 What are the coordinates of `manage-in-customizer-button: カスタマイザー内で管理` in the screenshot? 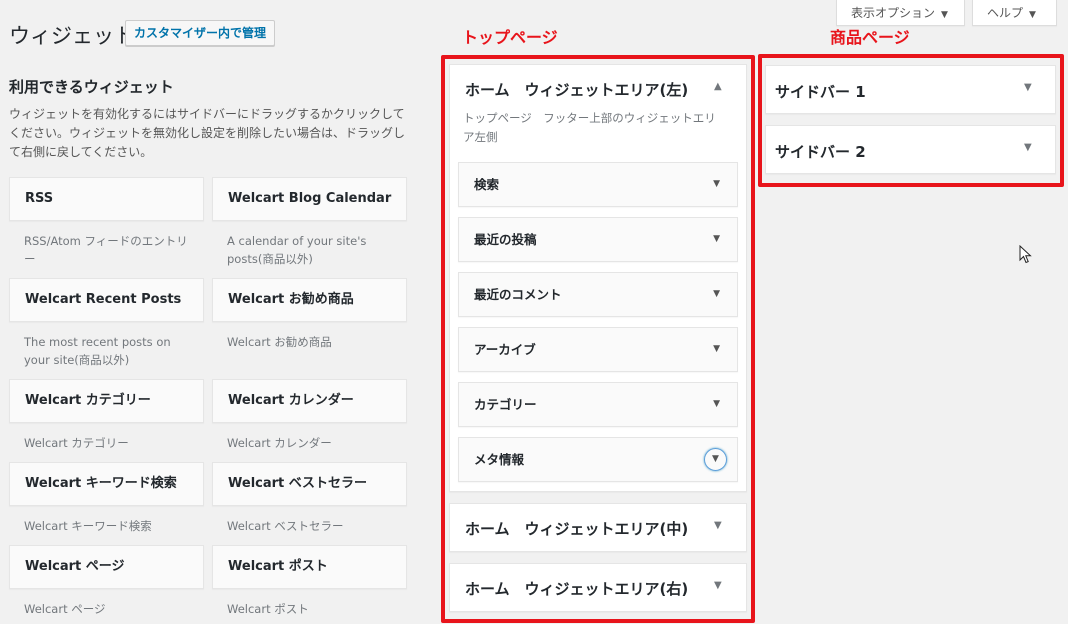 It's located at (200, 33).